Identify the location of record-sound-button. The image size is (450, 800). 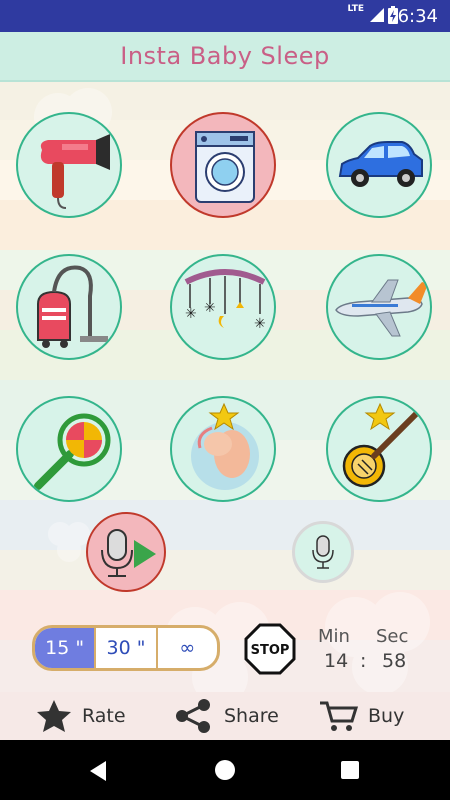
(126, 552).